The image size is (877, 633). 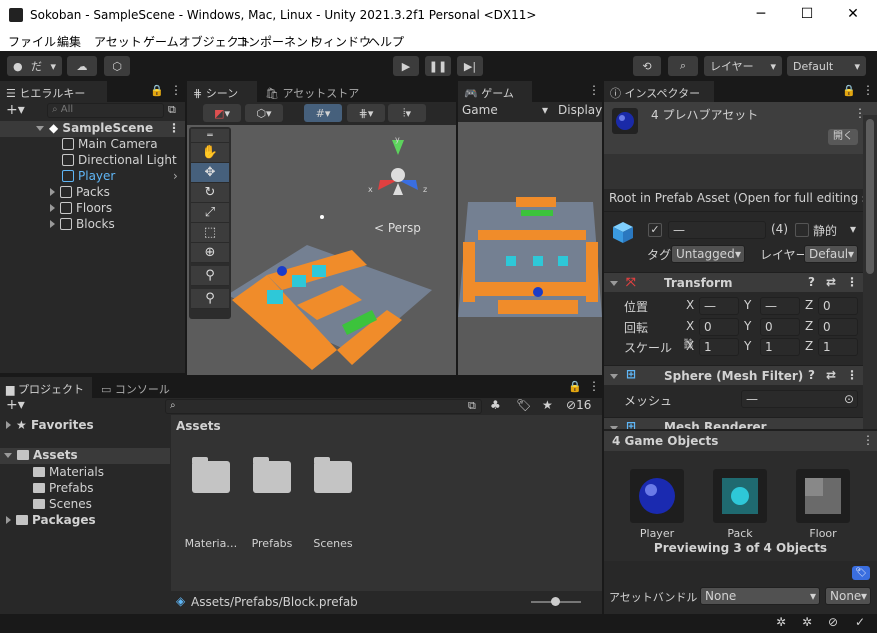 I want to click on object-name-field: —, so click(x=717, y=230).